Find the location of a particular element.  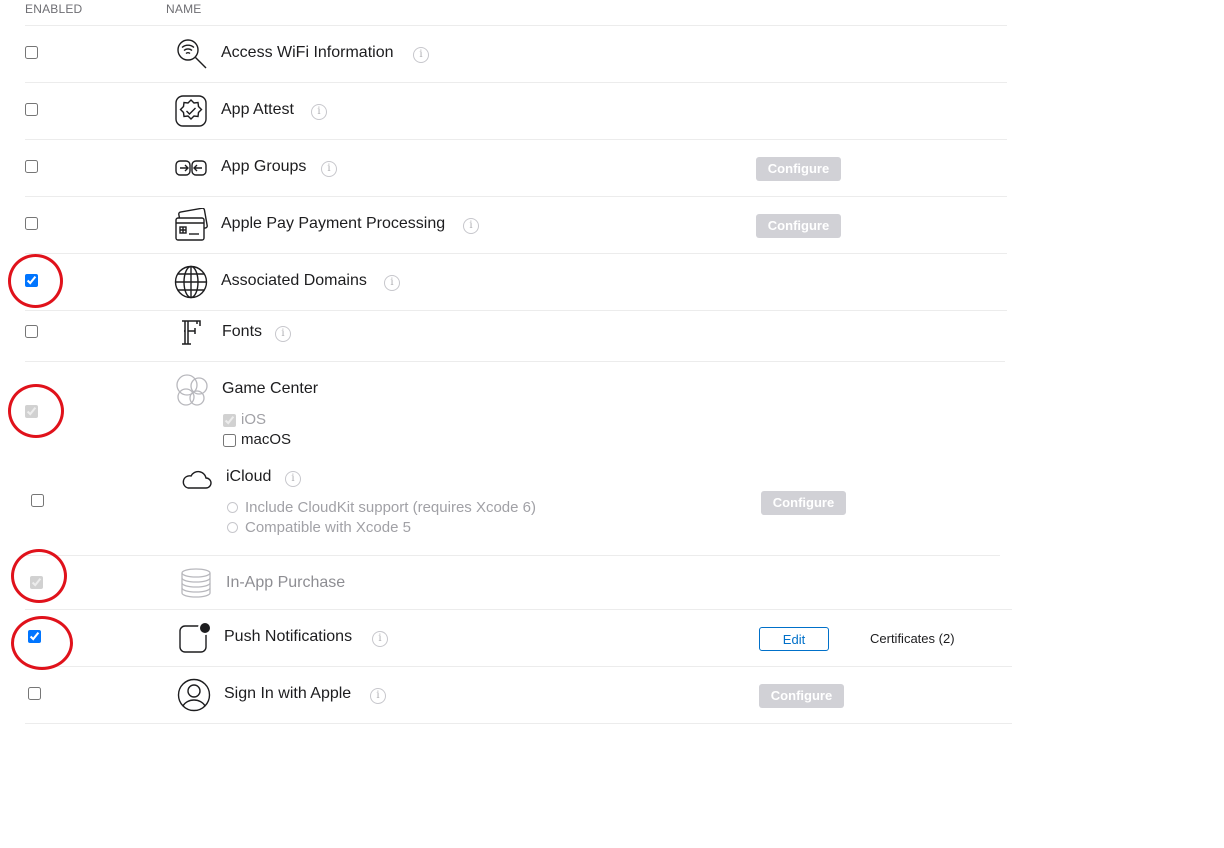

enable-checkbox-fonts is located at coordinates (31, 331).